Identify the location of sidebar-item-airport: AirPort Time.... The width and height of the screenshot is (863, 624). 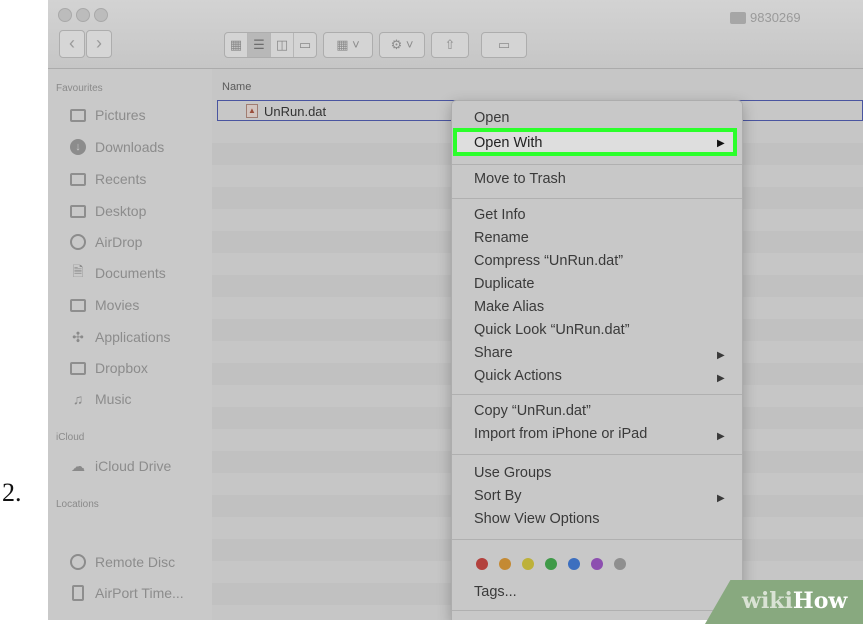
(126, 593).